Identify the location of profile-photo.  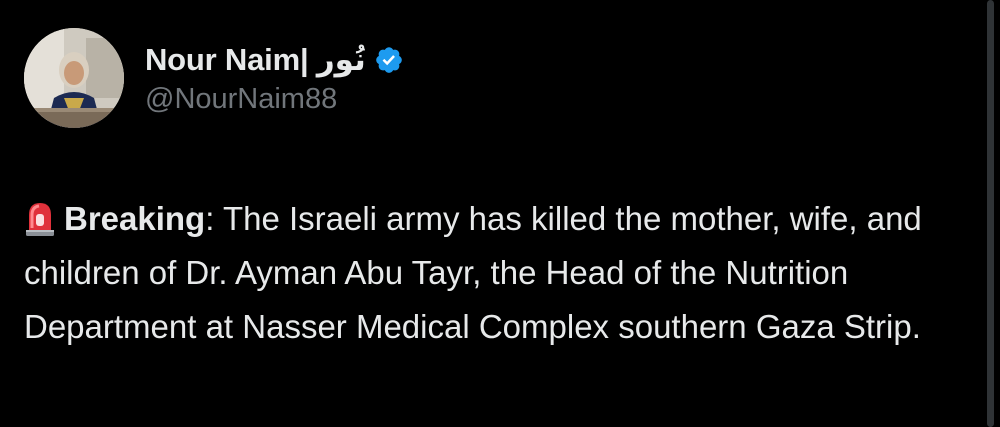
(74, 78).